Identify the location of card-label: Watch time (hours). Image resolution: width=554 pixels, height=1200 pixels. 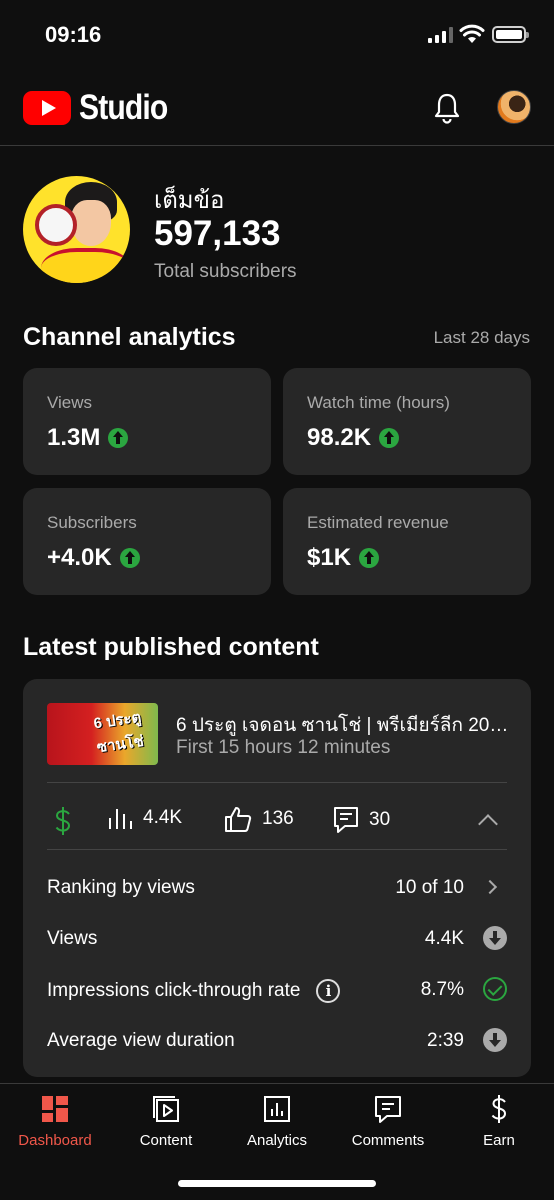
(378, 402).